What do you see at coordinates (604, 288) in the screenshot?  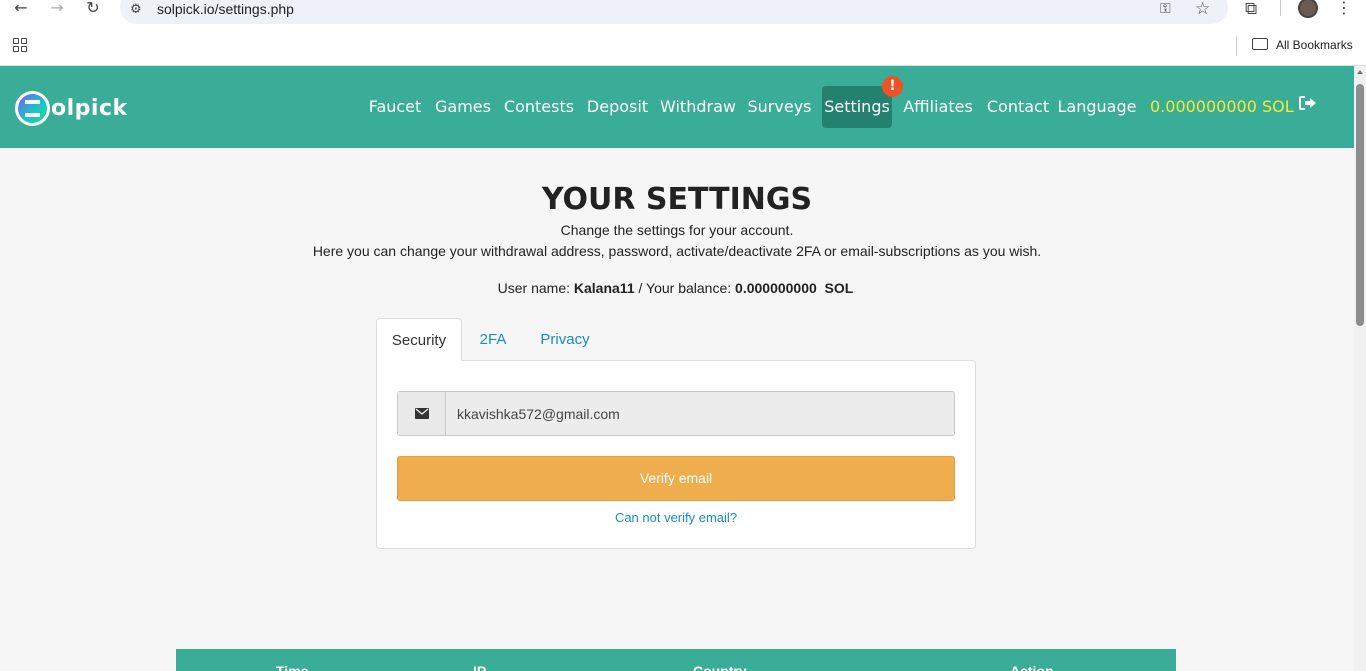 I see `username-value: Kalana11` at bounding box center [604, 288].